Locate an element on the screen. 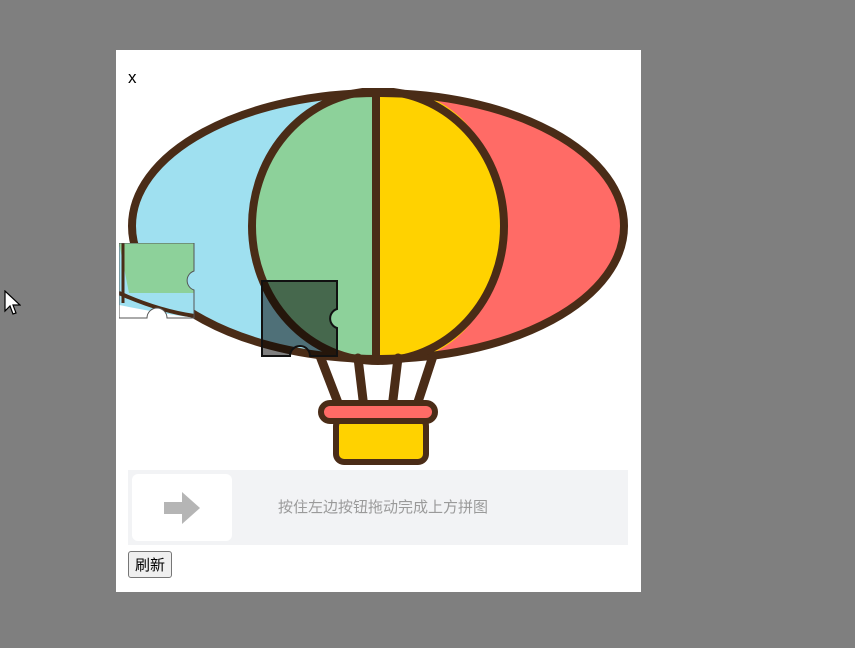 This screenshot has height=648, width=855. refresh-button: 刷新 is located at coordinates (150, 564).